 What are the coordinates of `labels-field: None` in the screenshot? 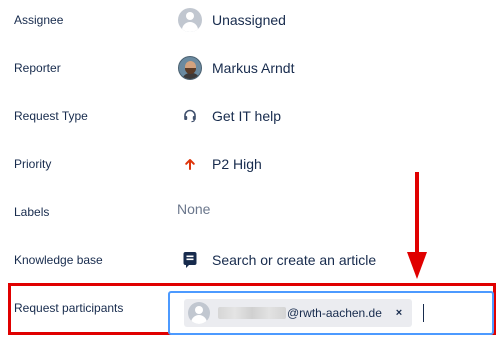 It's located at (193, 209).